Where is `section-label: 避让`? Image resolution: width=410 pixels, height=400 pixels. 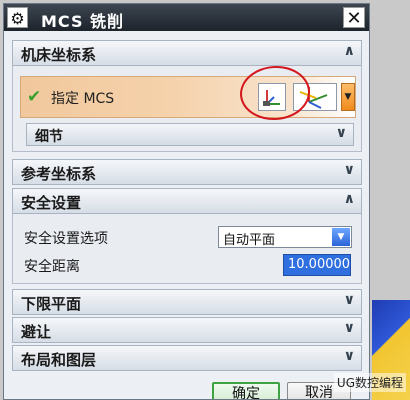
section-label: 避让 is located at coordinates (36, 332).